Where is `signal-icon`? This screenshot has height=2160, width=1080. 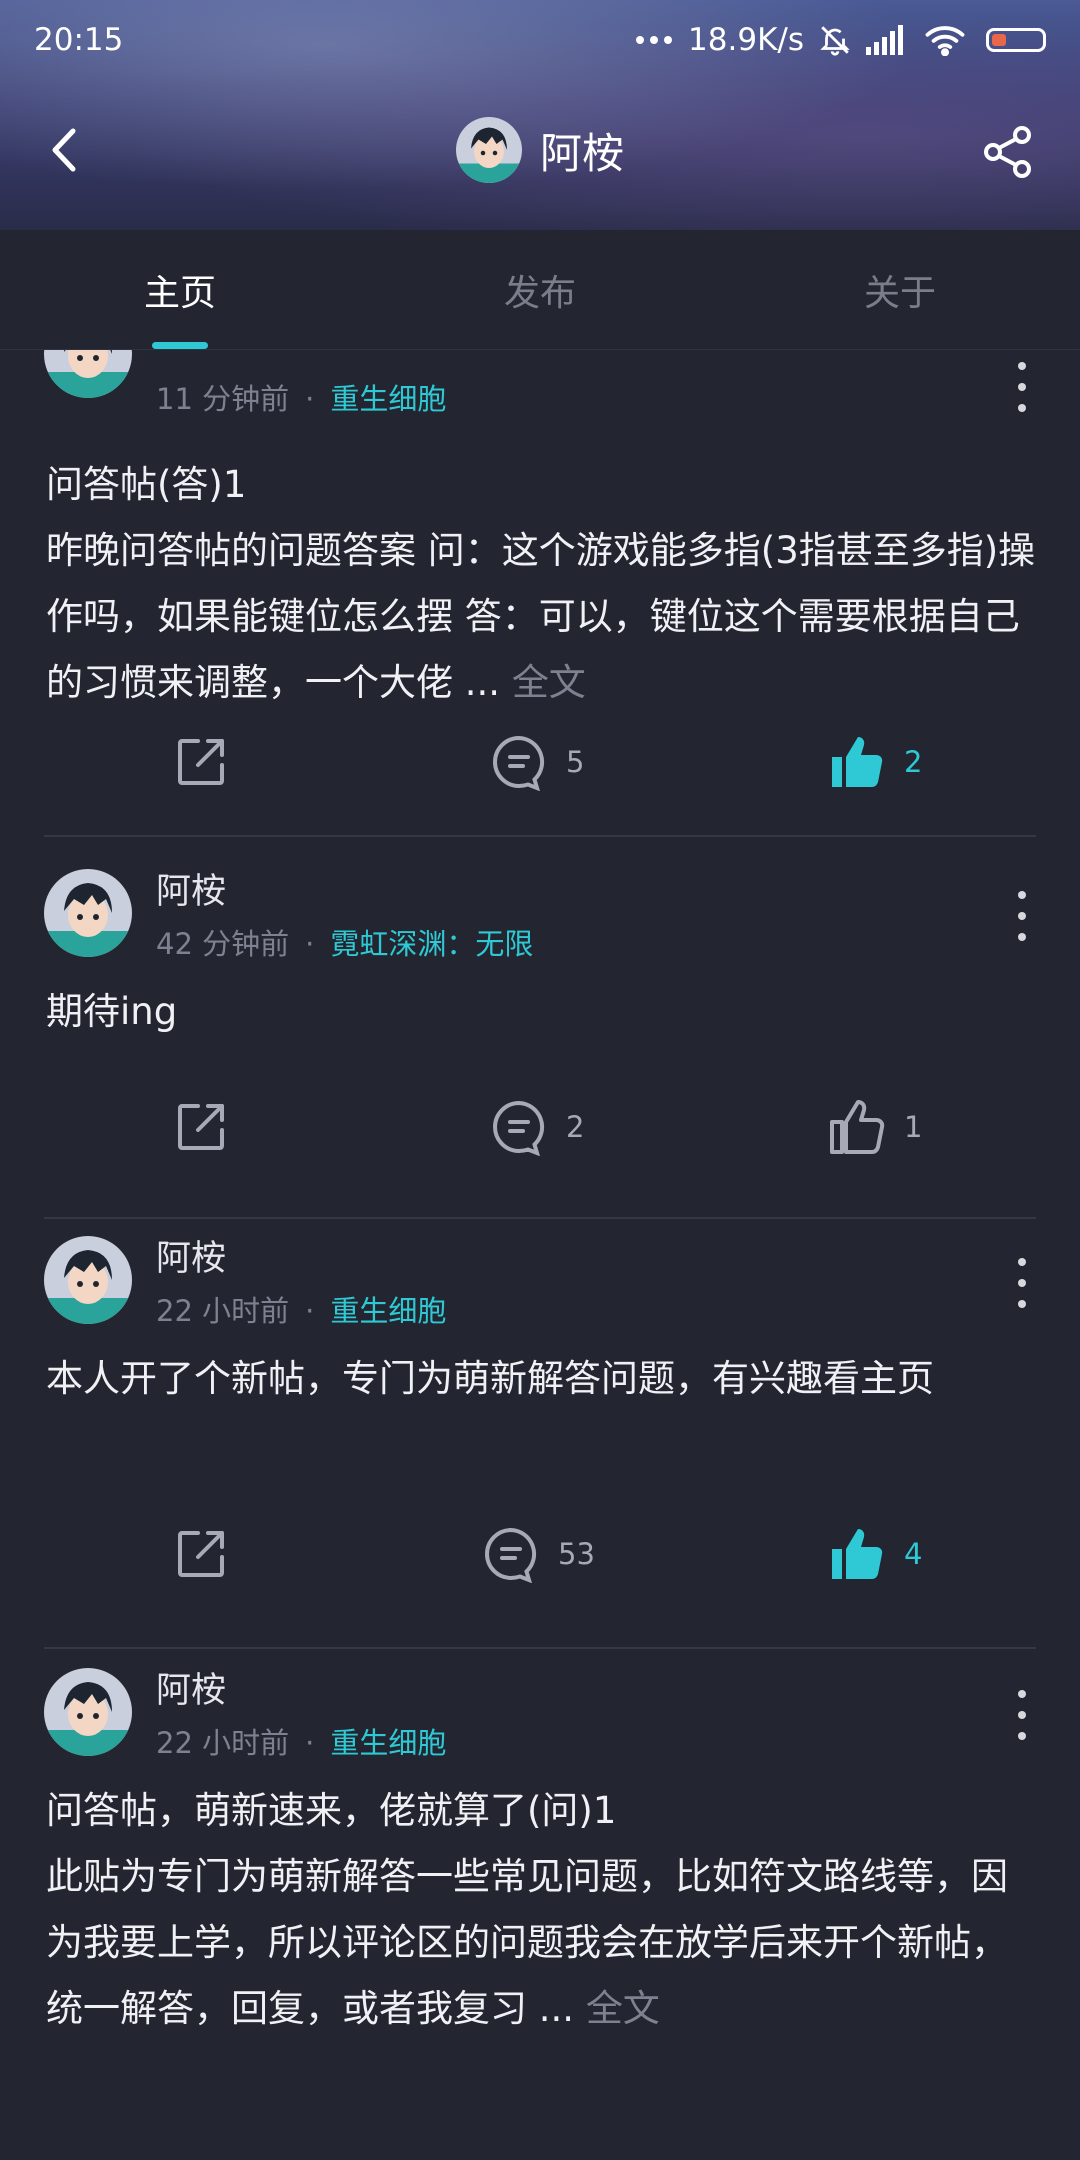 signal-icon is located at coordinates (884, 40).